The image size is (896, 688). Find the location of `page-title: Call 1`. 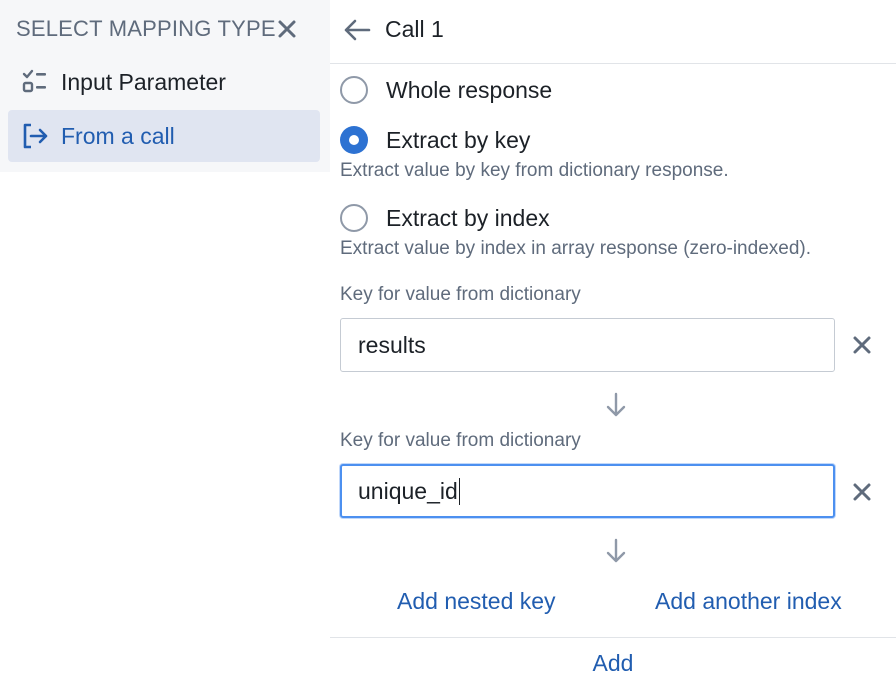

page-title: Call 1 is located at coordinates (414, 29).